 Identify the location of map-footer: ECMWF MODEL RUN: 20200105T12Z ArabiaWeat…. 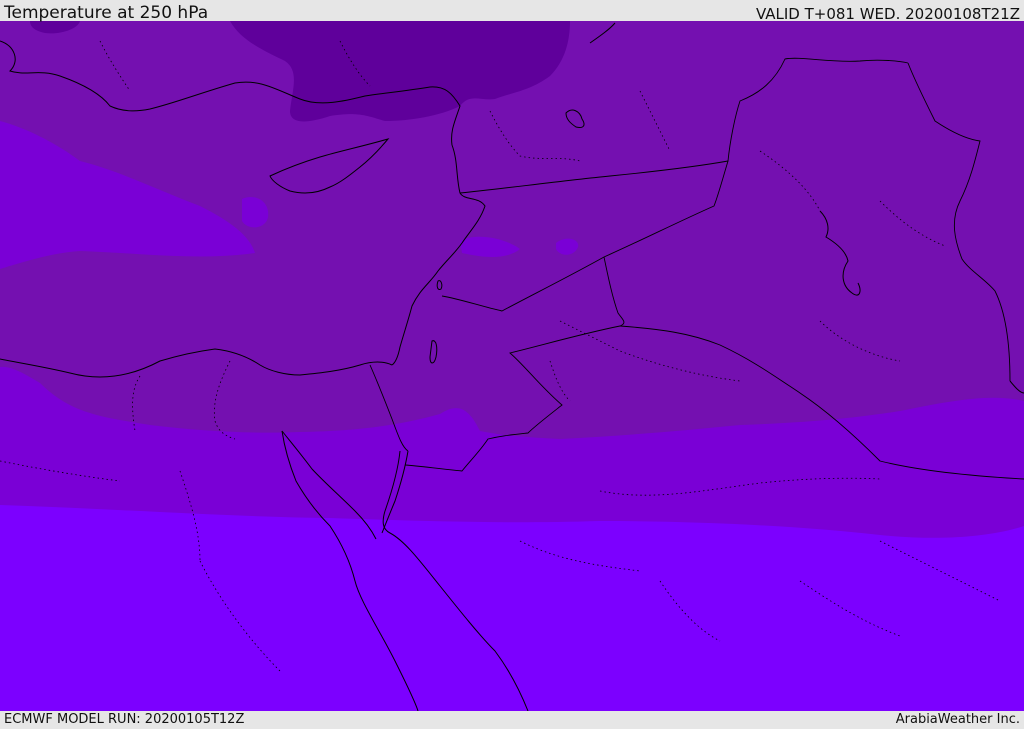
(512, 720).